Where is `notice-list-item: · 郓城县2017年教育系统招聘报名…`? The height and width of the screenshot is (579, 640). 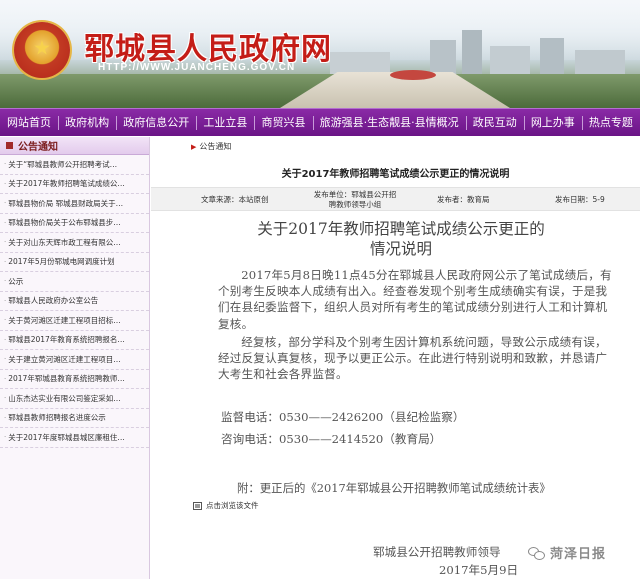
notice-list-item: · 郓城县2017年教育系统招聘报名… is located at coordinates (74, 340).